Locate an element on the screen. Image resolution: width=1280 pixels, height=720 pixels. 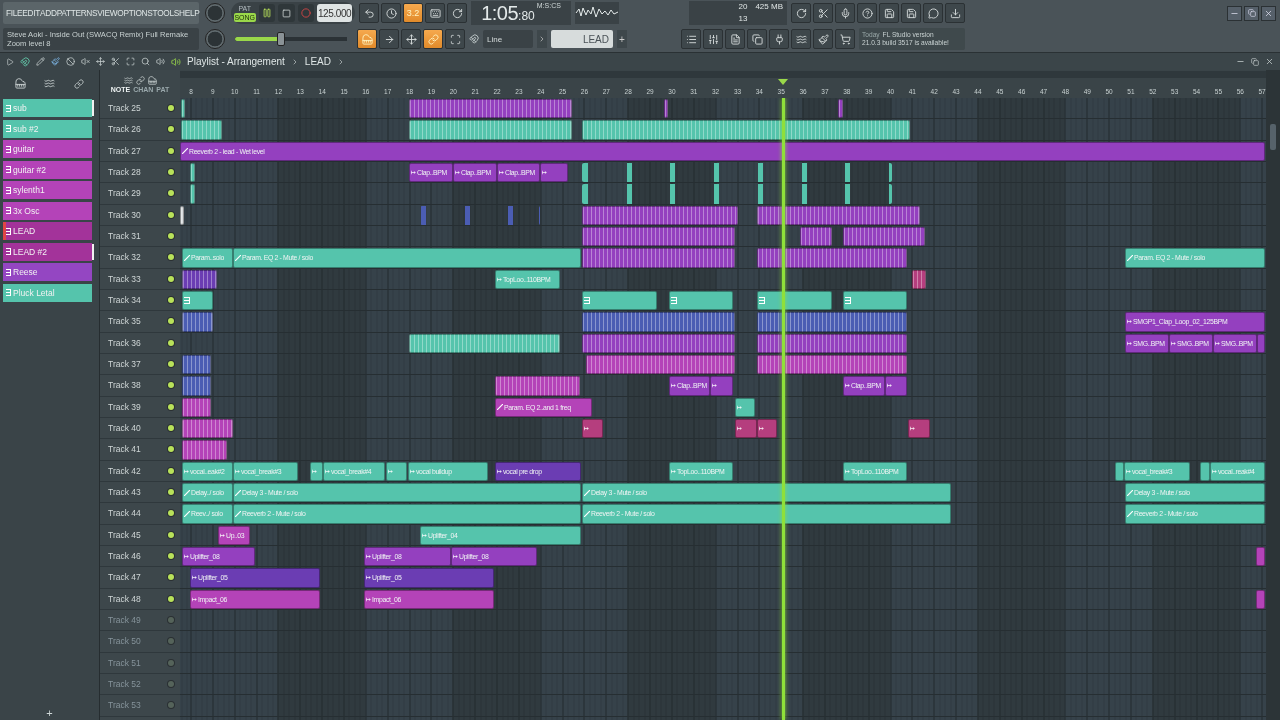
track-name: Track 38 is located at coordinates (124, 385).